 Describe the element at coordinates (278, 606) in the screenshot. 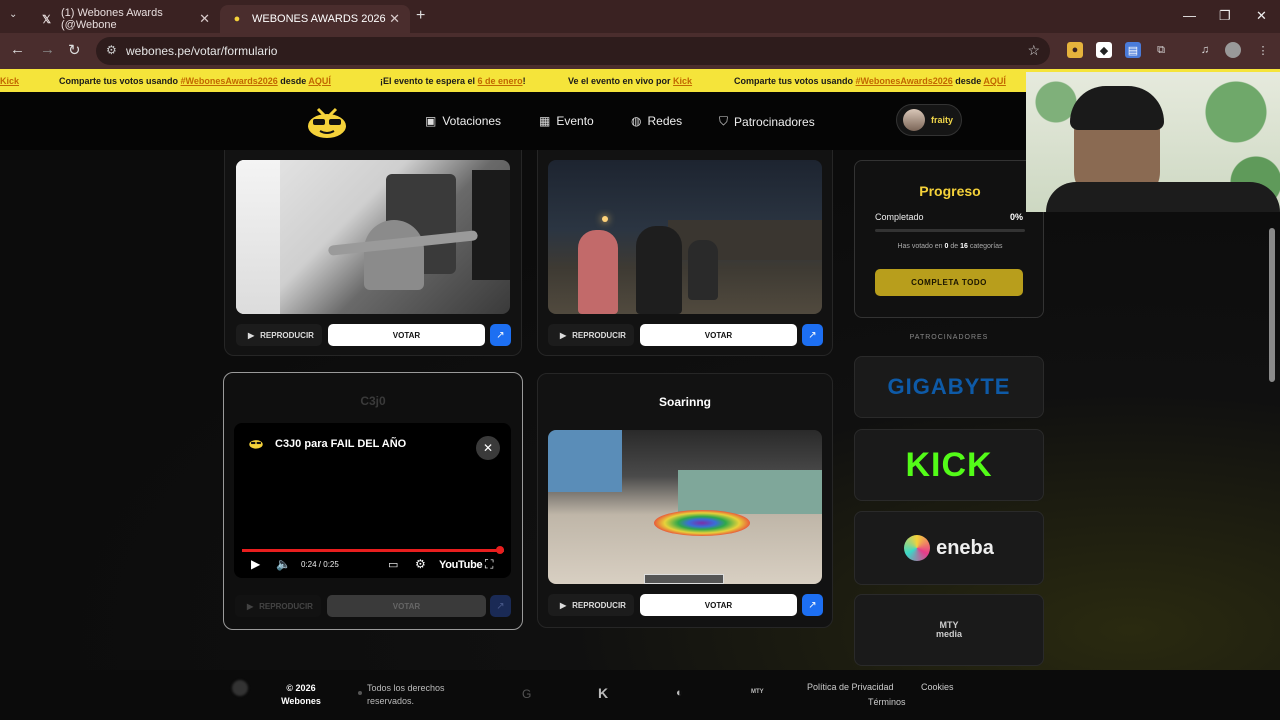

I see `reproducir-button-disabled: ▶ REPRODUCIR` at that location.